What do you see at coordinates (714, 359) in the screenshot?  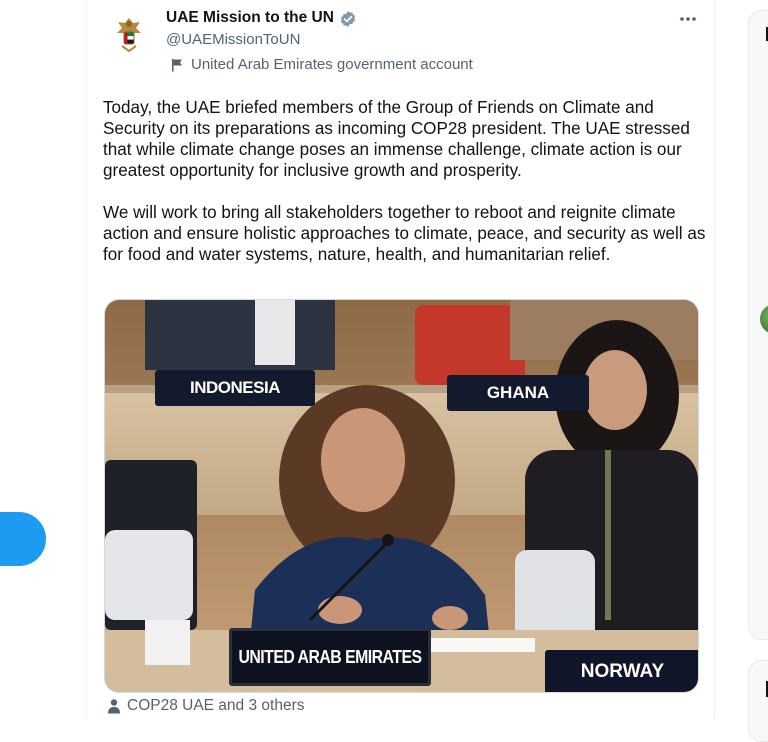 I see `timeline-border-right` at bounding box center [714, 359].